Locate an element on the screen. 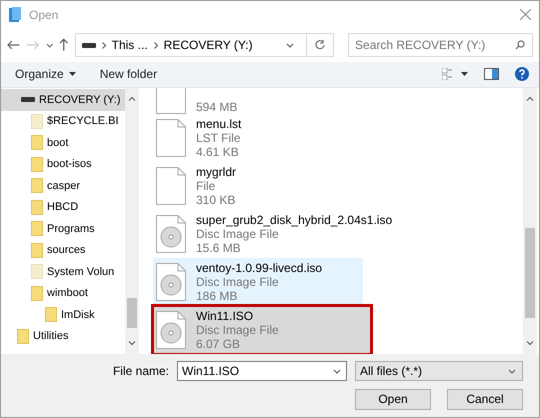 The width and height of the screenshot is (540, 418). file-name: super_grub2_disk_hybrid_2.04s1.iso is located at coordinates (294, 220).